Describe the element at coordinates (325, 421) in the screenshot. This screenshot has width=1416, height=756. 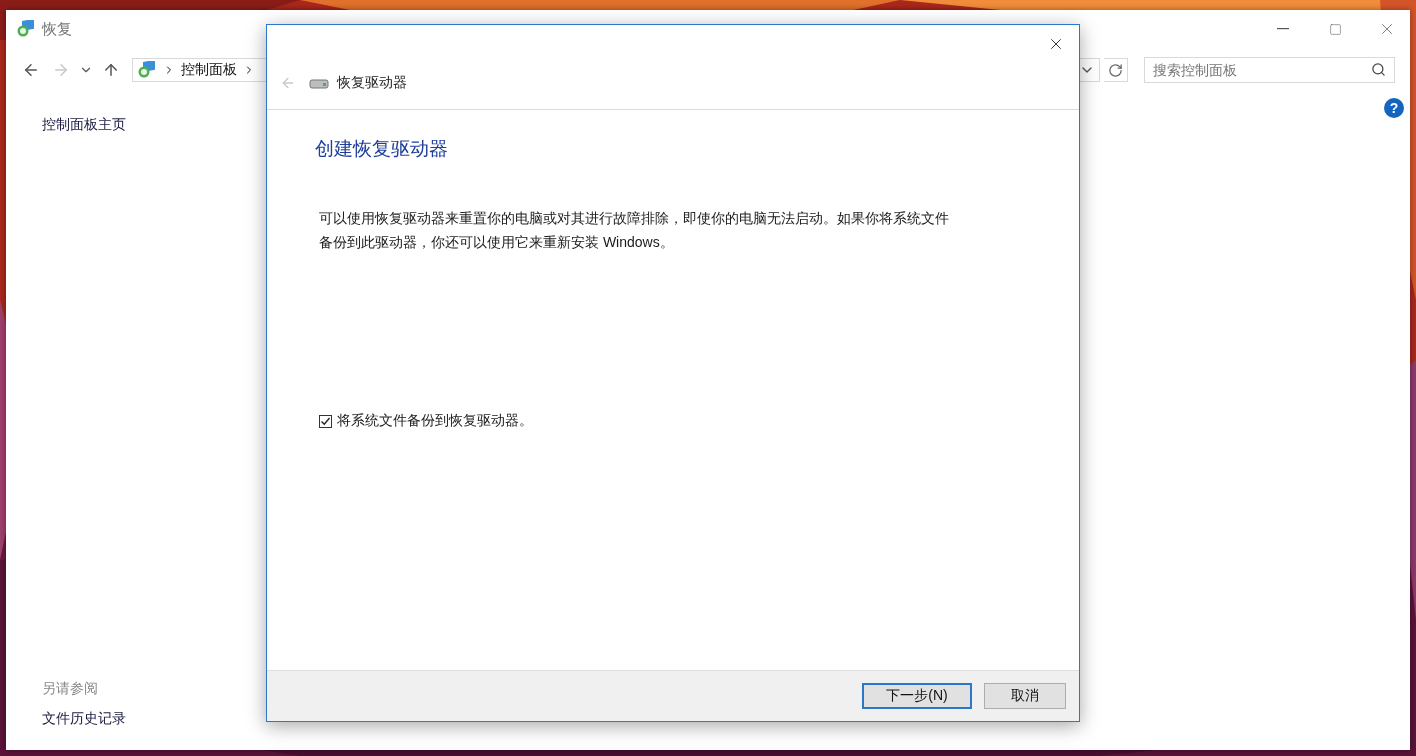
I see `checkbox` at that location.